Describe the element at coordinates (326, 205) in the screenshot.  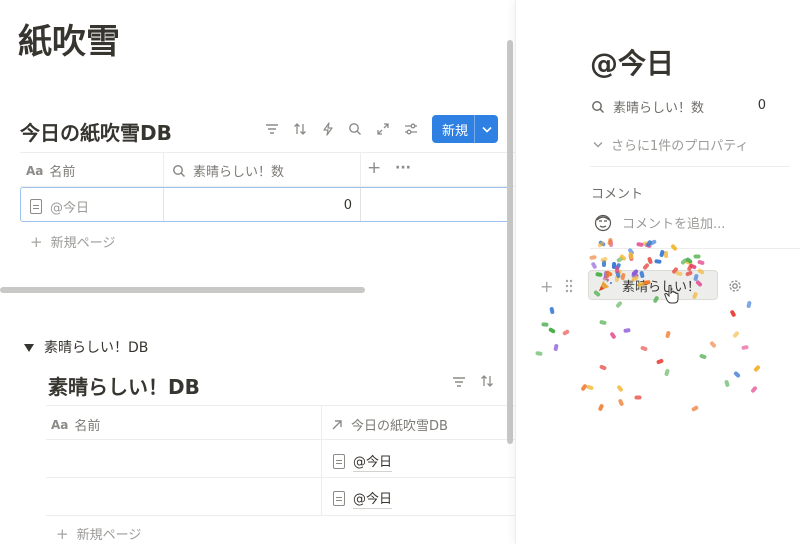
I see `row-count-cell: 0` at that location.